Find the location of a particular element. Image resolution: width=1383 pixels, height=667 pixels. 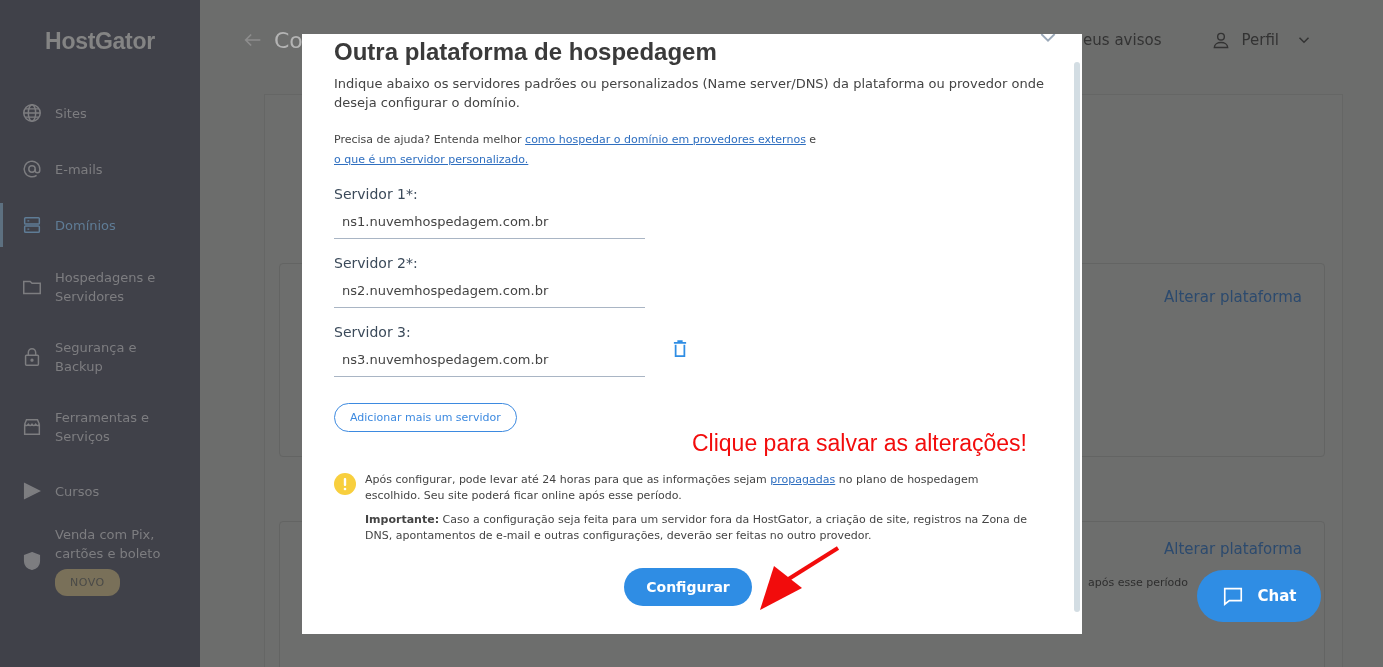

trash-icon is located at coordinates (680, 348).